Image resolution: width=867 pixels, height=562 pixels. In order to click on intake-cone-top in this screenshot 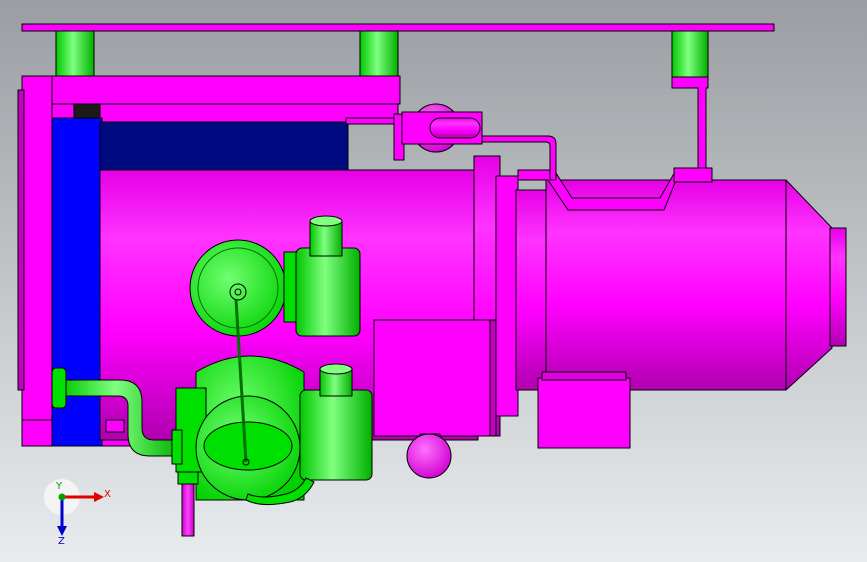, I will do `click(326, 221)`.